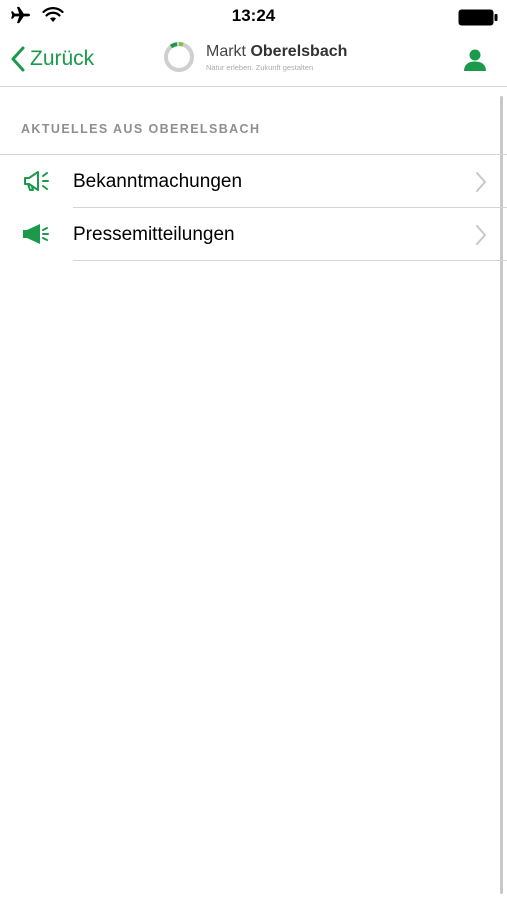 The height and width of the screenshot is (900, 507). I want to click on news-list: Bekanntmachungen Pressemitteilungen, so click(253, 208).